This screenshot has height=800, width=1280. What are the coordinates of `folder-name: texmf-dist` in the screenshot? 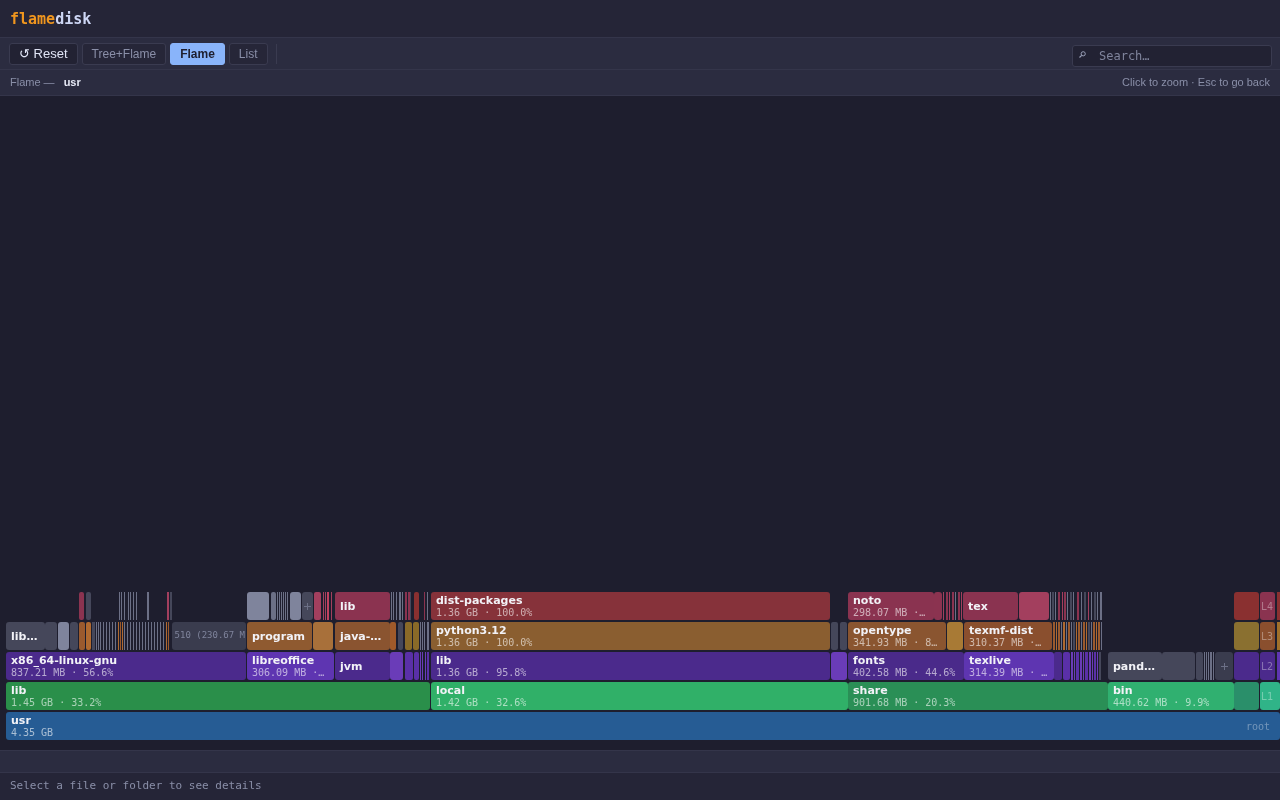 It's located at (1001, 630).